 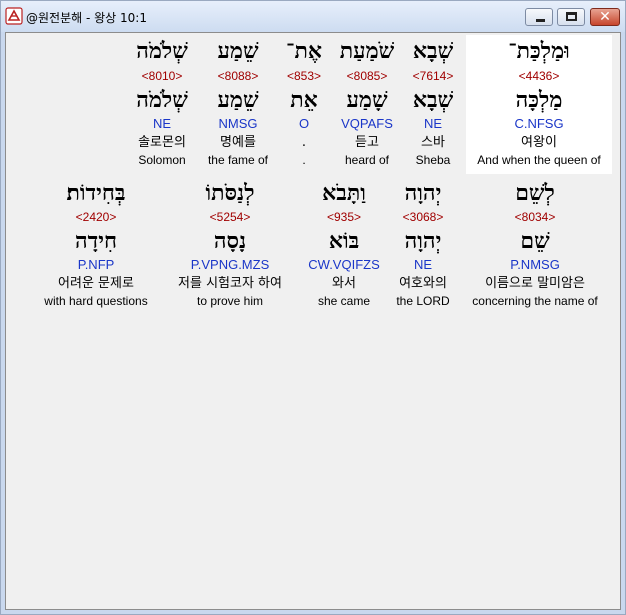 What do you see at coordinates (162, 76) in the screenshot?
I see `strong-number: <8010>` at bounding box center [162, 76].